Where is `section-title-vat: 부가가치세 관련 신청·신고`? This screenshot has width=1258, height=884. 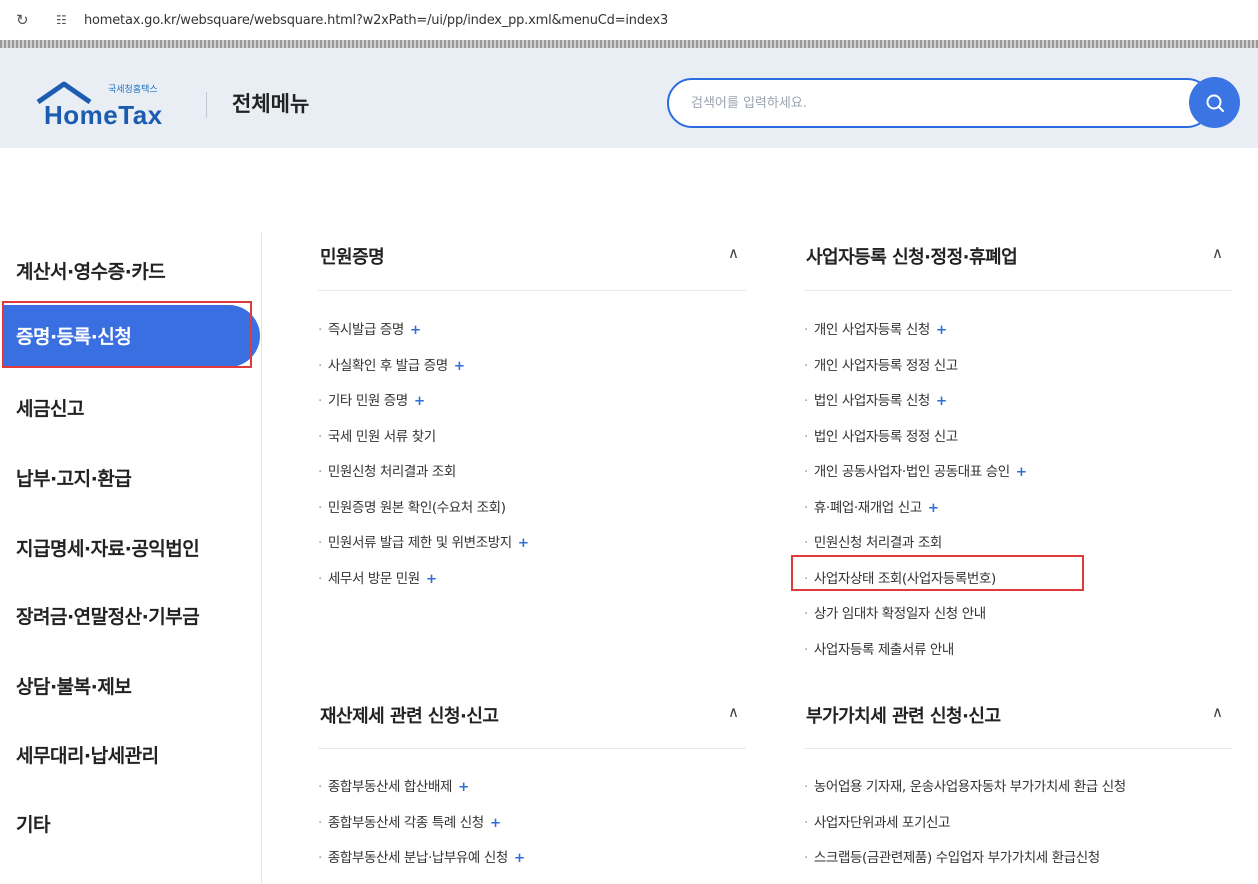
section-title-vat: 부가가치세 관련 신청·신고 is located at coordinates (903, 716).